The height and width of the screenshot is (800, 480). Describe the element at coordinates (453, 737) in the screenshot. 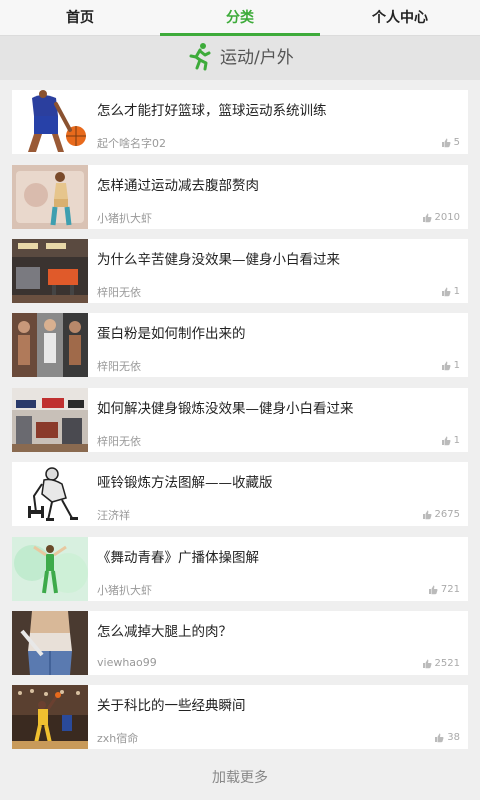

I see `like-count-value: 38` at that location.